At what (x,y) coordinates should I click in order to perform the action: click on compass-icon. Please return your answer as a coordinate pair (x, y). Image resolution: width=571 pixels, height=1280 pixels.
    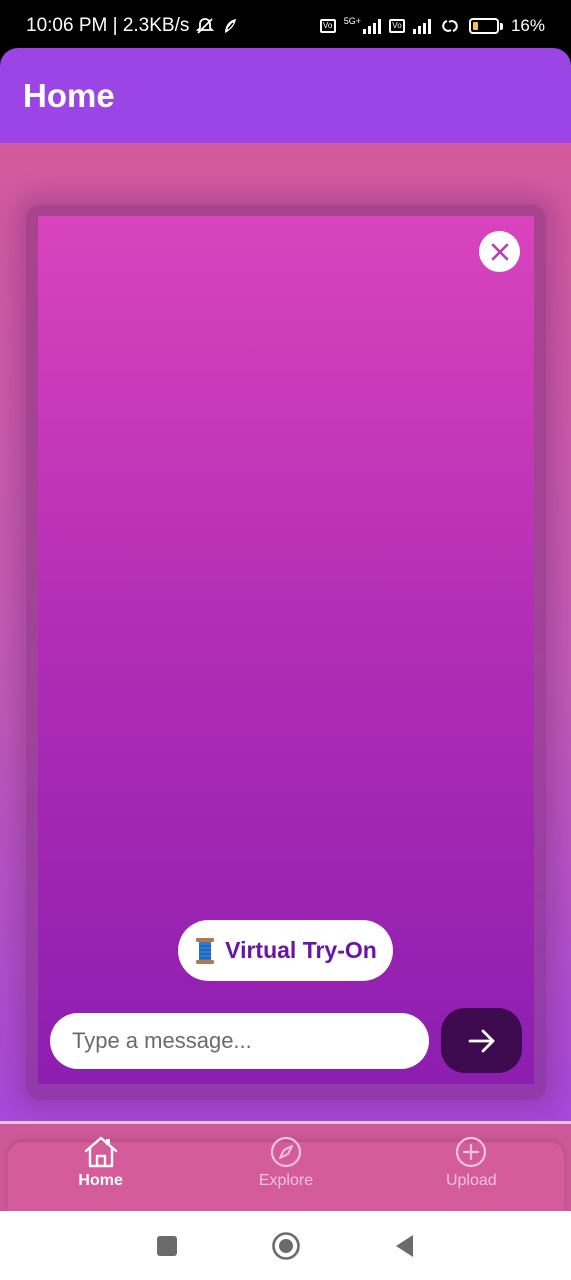
    Looking at the image, I should click on (286, 1152).